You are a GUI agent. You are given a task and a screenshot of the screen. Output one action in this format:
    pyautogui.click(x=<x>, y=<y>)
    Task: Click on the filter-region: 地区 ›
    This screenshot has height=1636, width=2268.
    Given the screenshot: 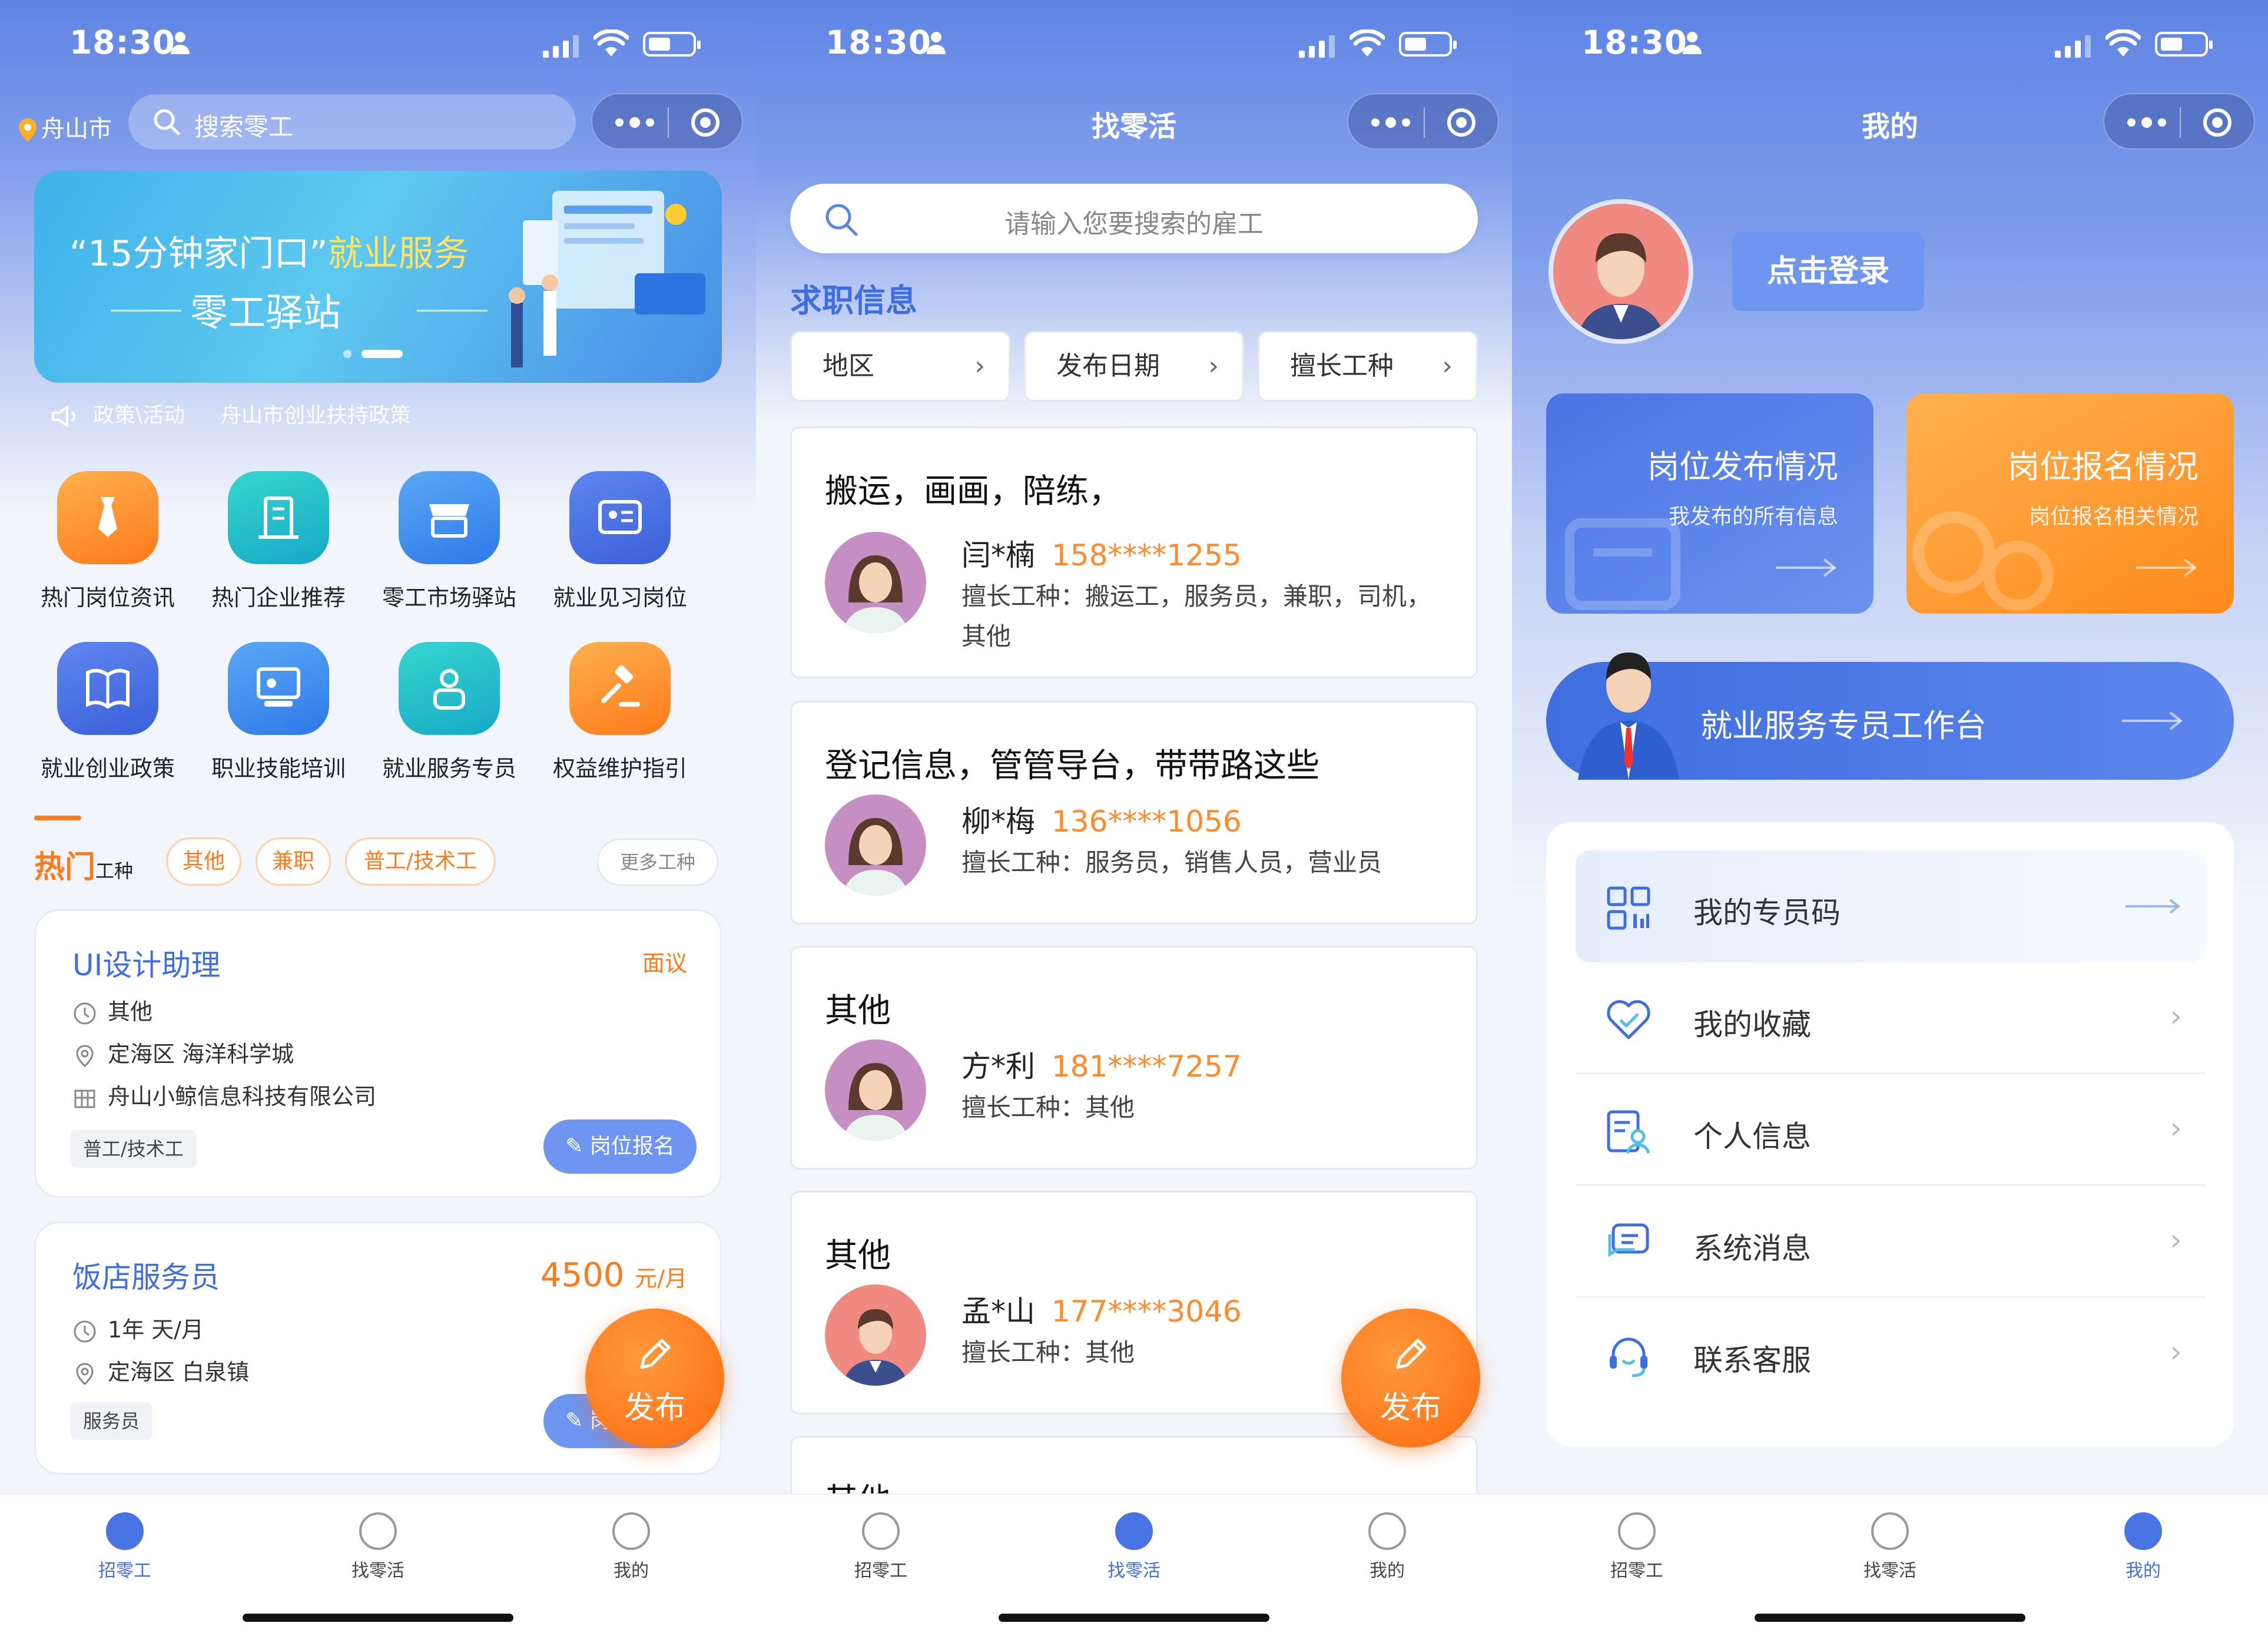 What is the action you would take?
    pyautogui.click(x=900, y=366)
    